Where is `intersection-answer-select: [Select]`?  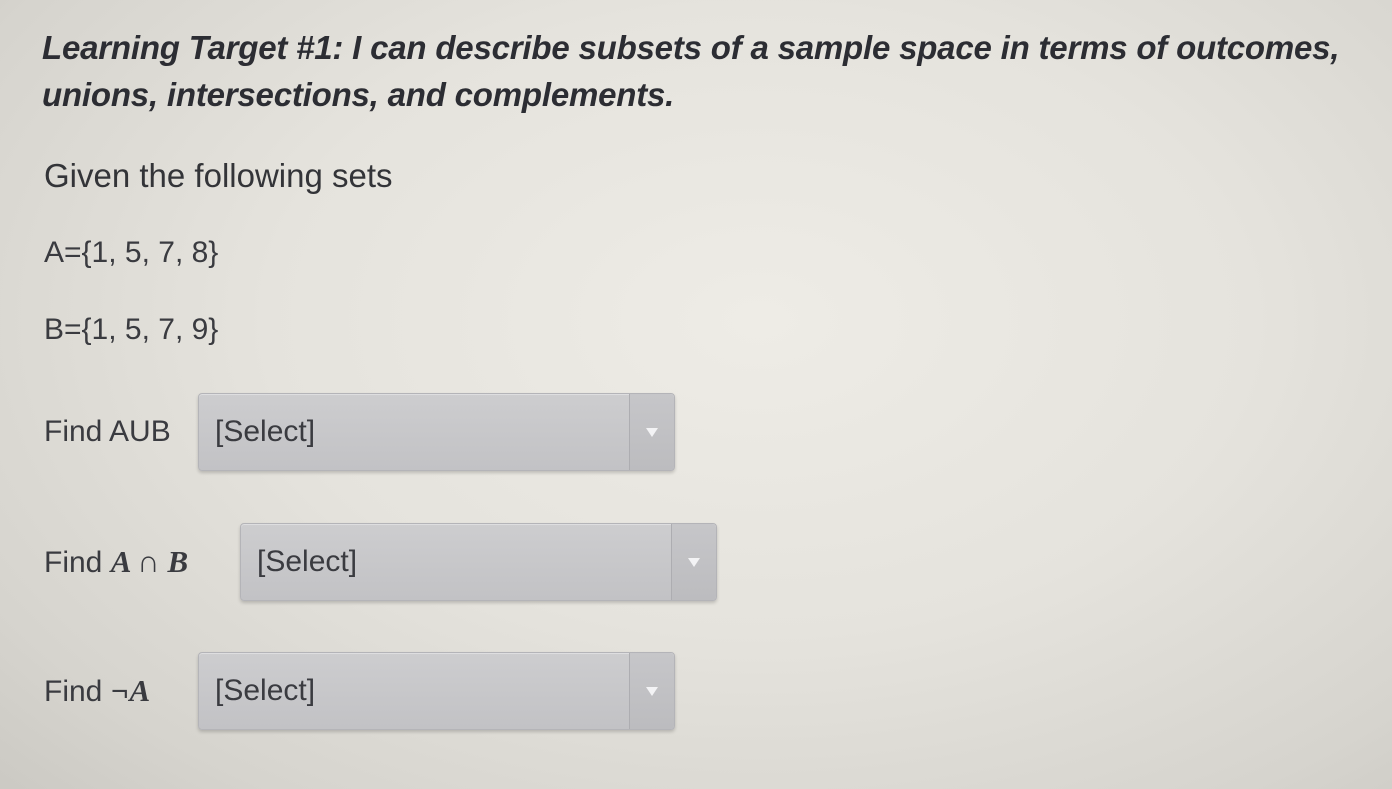 intersection-answer-select: [Select] is located at coordinates (478, 562).